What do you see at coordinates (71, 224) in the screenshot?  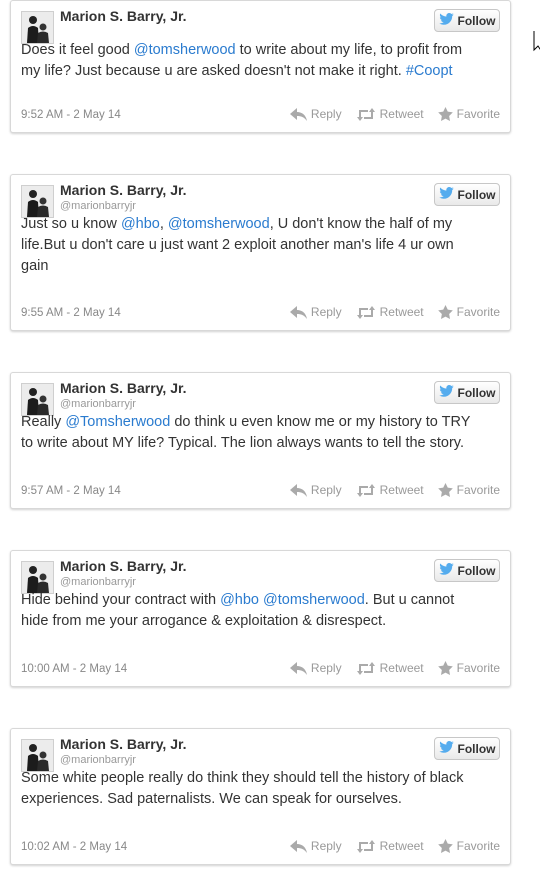 I see `text-segment: Just so u know` at bounding box center [71, 224].